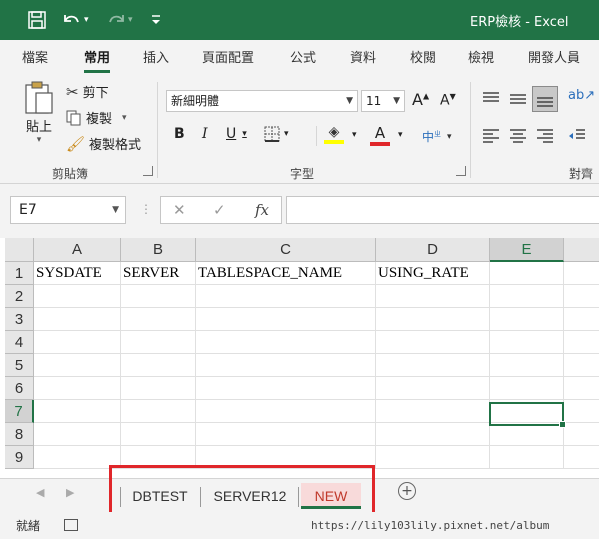 The image size is (599, 539). What do you see at coordinates (228, 56) in the screenshot?
I see `tab-page-layout: 頁面配置` at bounding box center [228, 56].